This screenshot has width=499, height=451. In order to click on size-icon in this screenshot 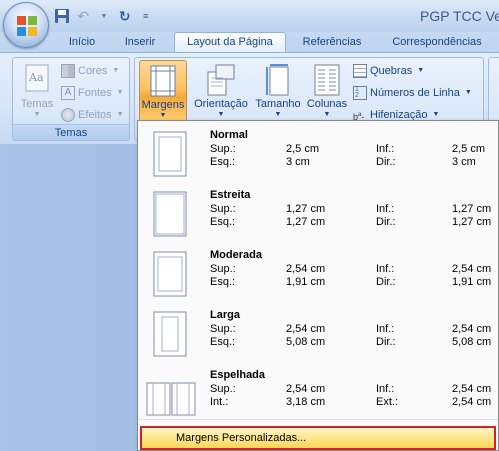, I will do `click(277, 80)`.